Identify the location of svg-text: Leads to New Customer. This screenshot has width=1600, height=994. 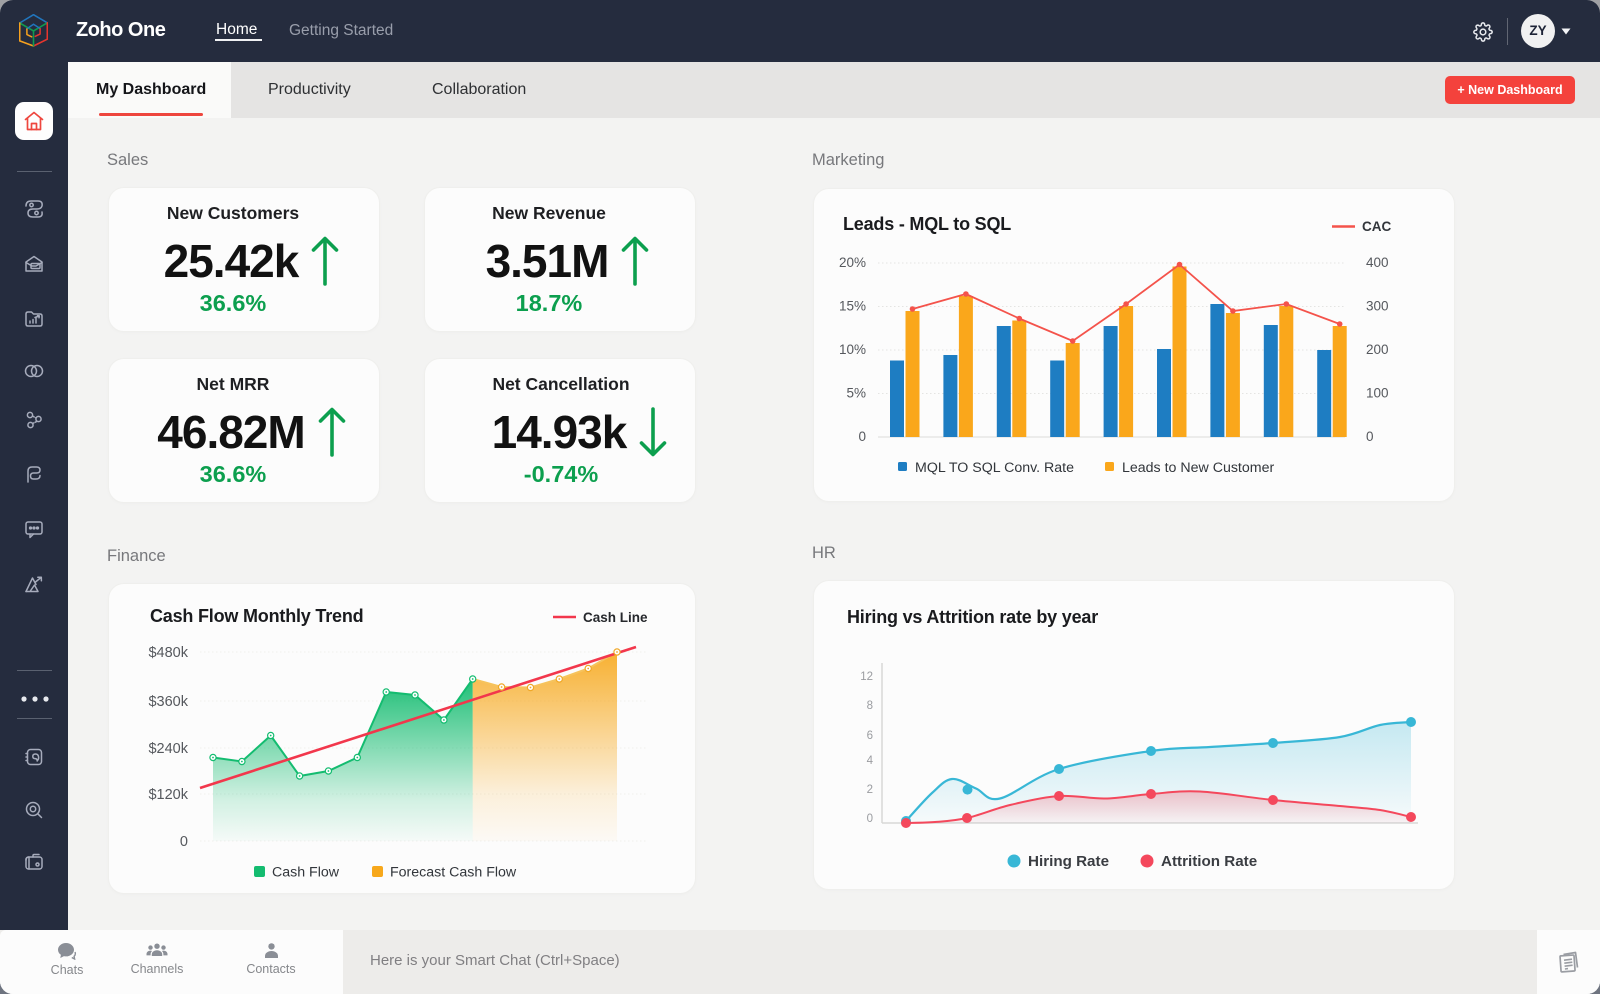
(1198, 468).